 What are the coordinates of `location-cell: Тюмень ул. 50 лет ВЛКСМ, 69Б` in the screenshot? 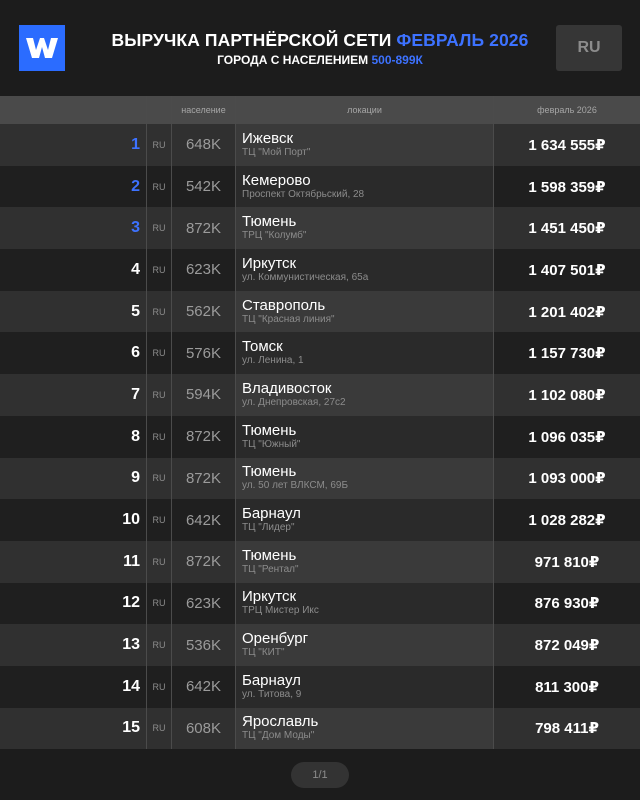 It's located at (364, 478).